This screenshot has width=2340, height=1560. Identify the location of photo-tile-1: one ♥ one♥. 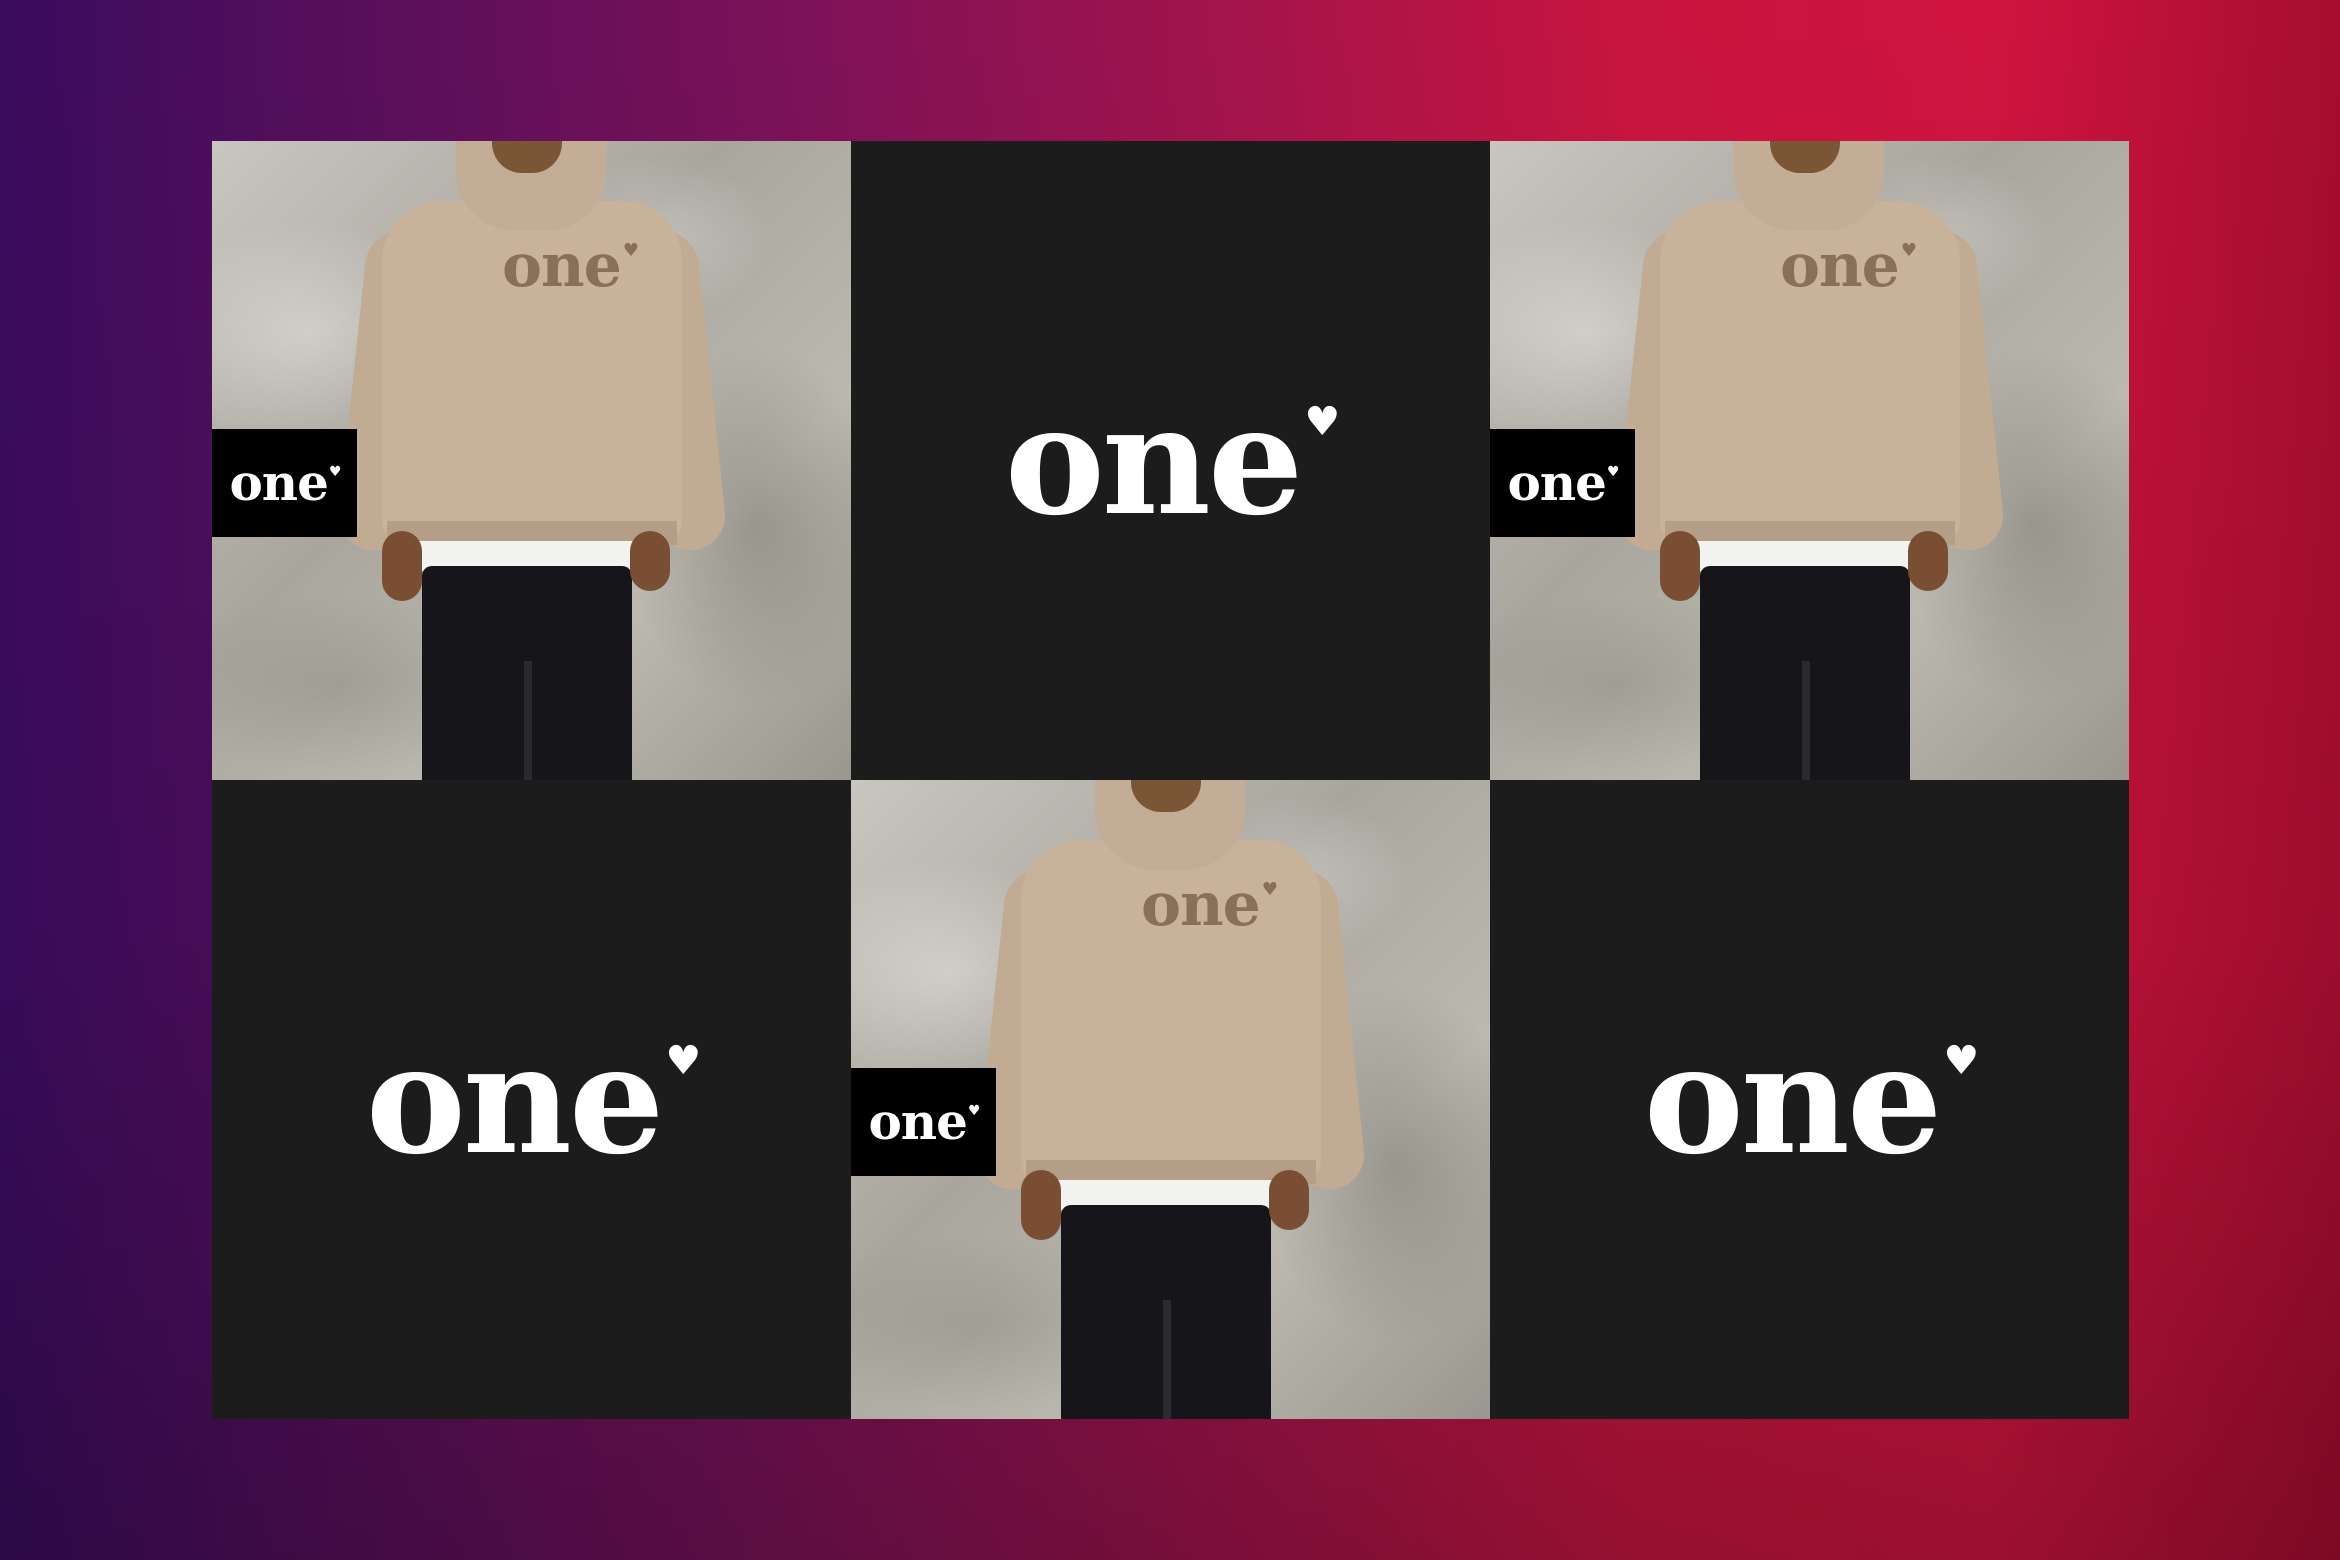
(531, 460).